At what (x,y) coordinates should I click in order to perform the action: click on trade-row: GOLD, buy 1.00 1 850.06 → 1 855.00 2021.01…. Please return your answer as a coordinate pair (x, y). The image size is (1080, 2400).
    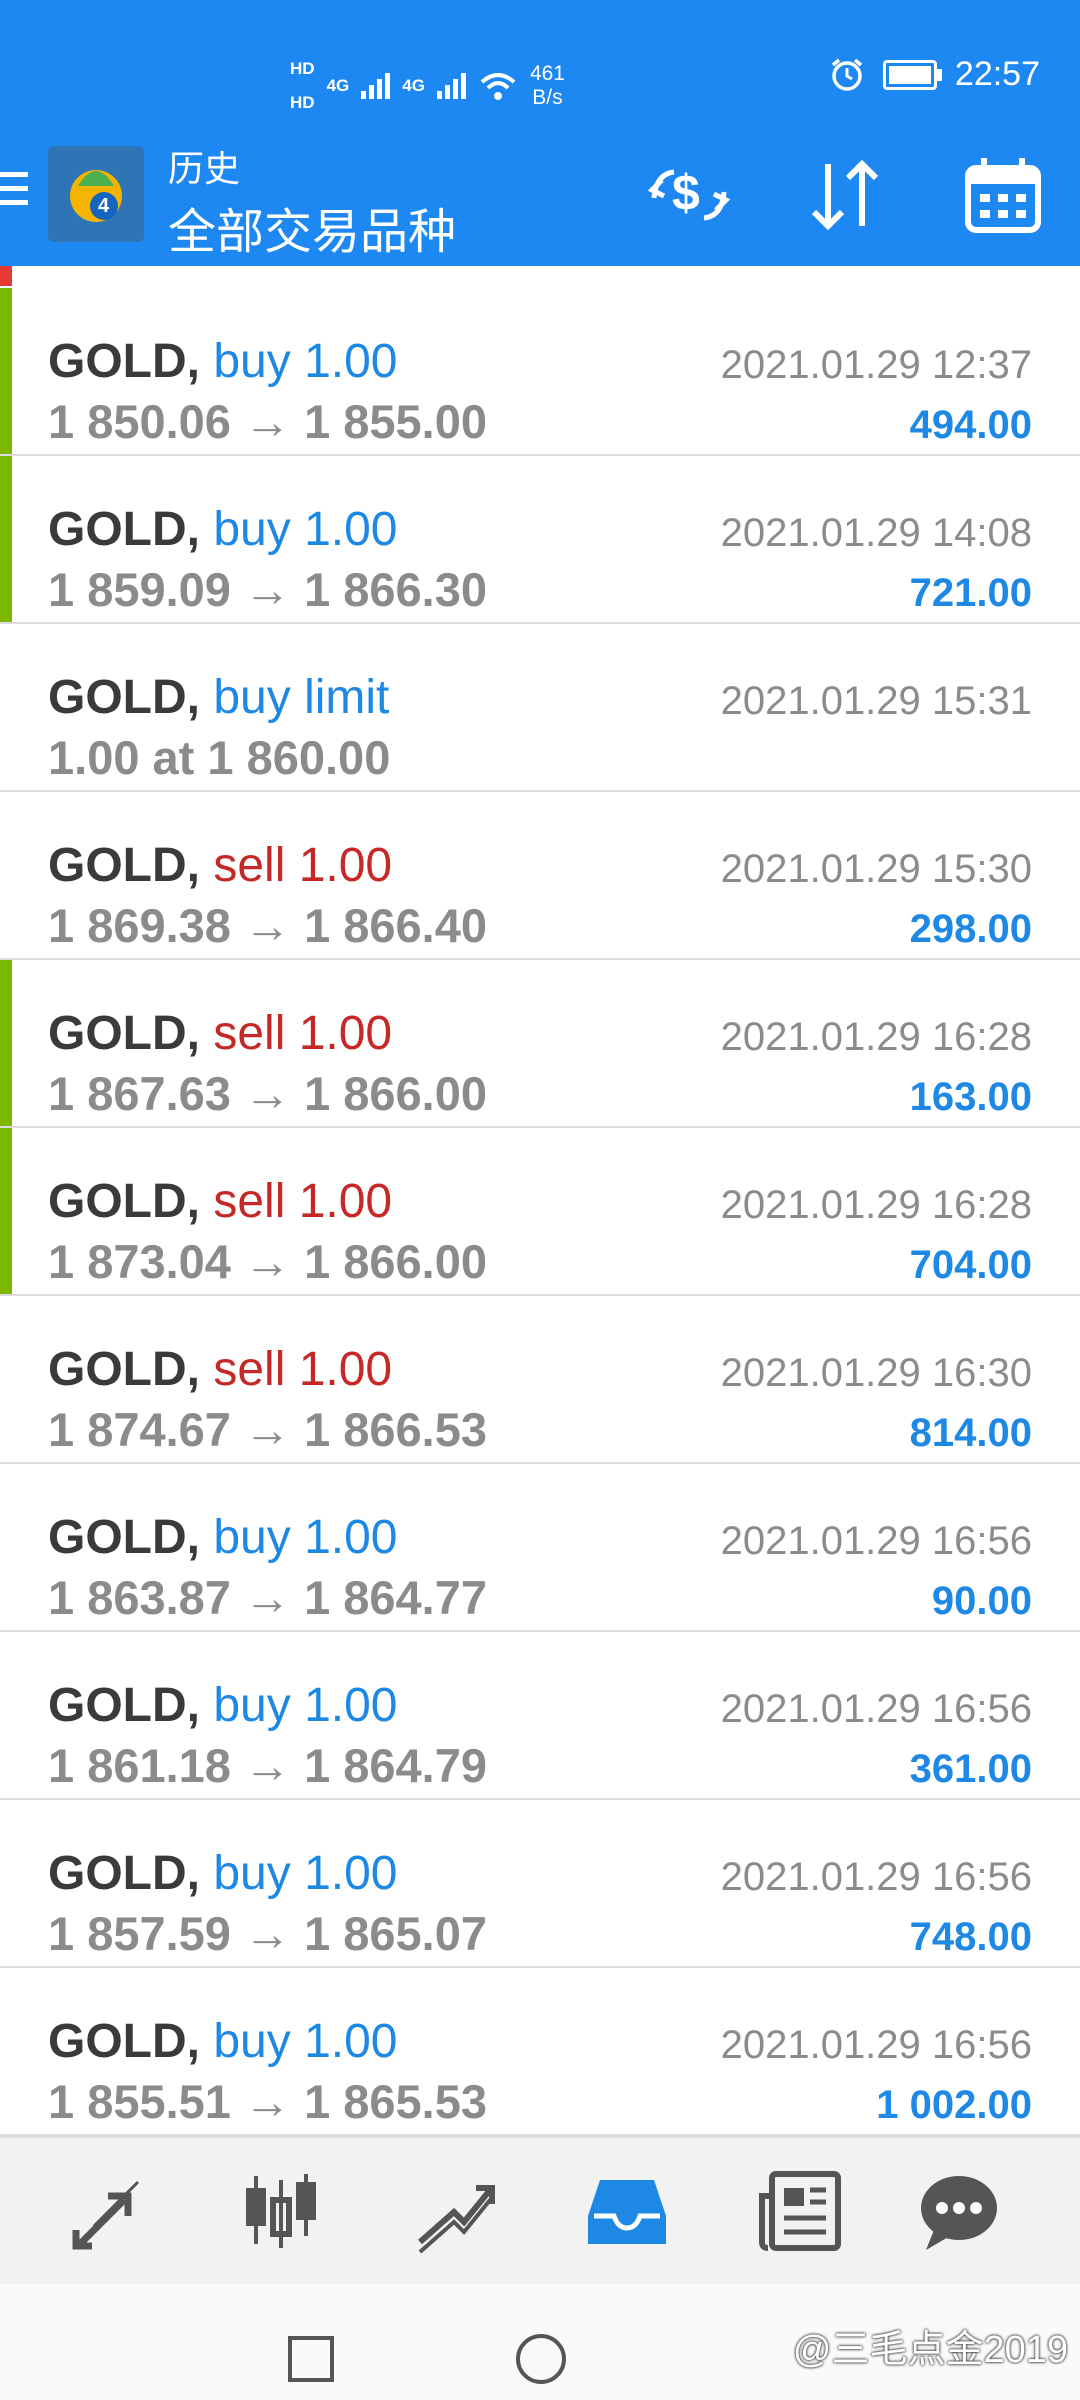
    Looking at the image, I should click on (540, 372).